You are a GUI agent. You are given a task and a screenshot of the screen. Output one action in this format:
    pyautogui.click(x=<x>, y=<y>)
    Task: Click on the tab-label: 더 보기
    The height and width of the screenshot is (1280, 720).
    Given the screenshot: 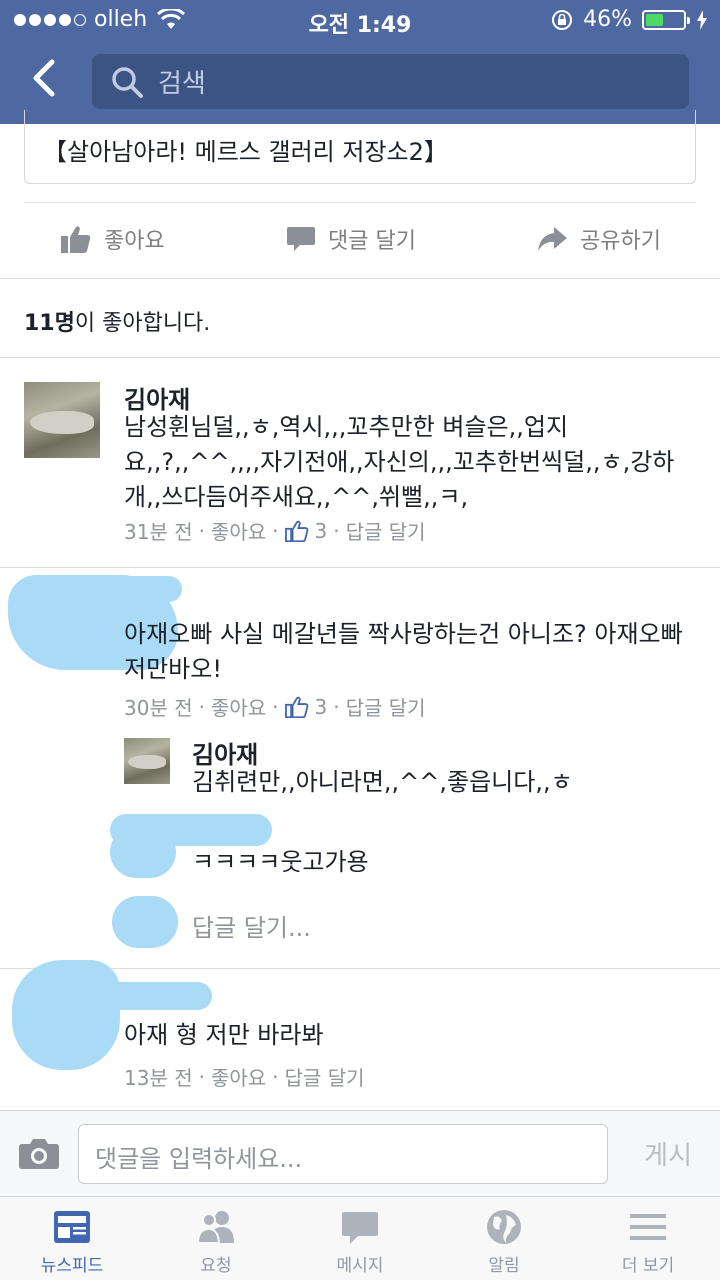 What is the action you would take?
    pyautogui.click(x=648, y=1266)
    